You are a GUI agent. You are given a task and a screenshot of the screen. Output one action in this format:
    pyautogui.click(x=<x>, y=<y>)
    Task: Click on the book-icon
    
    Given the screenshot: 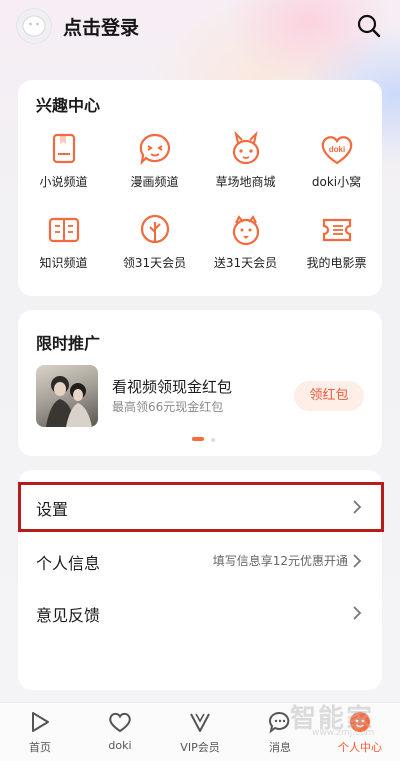 What is the action you would take?
    pyautogui.click(x=64, y=148)
    